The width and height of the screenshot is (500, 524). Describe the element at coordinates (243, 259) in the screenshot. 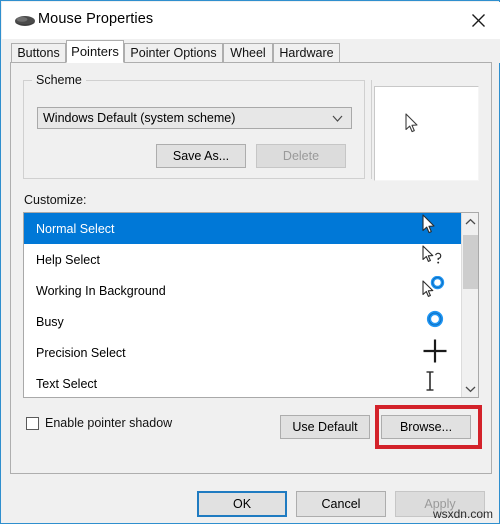

I see `list-item-help-select: Help Select` at that location.